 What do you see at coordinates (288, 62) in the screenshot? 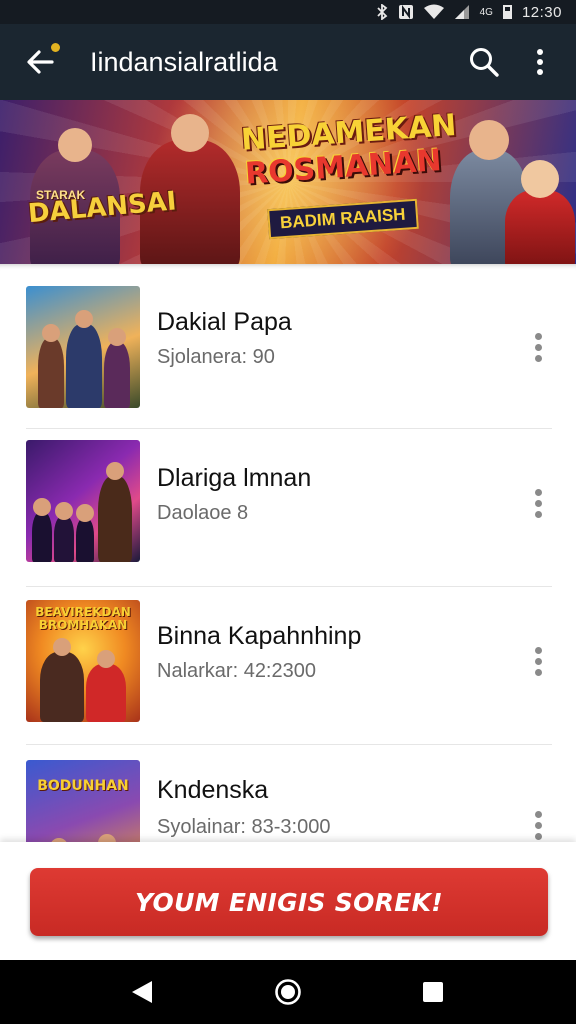
I see `app-bar: Iindansialratlida` at bounding box center [288, 62].